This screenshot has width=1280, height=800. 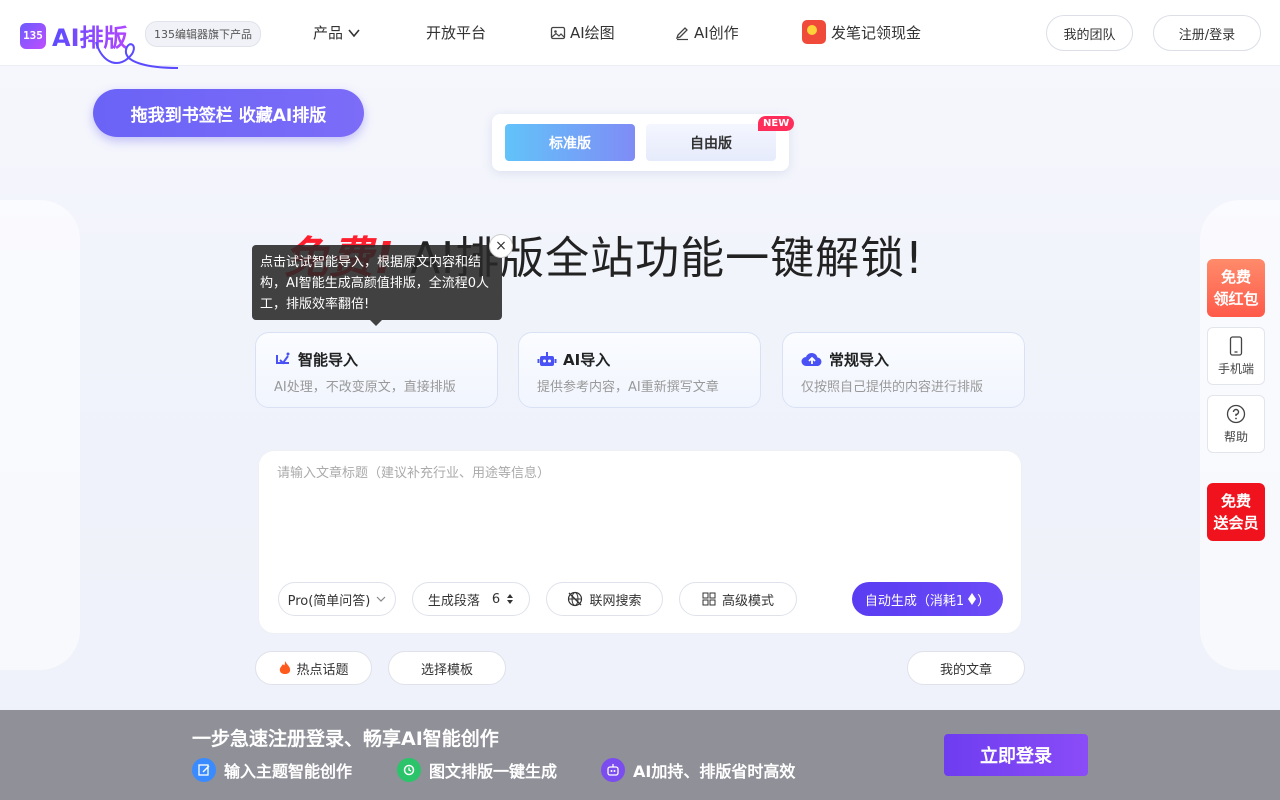 What do you see at coordinates (639, 370) in the screenshot?
I see `card-ai-import: AI导入 提供参考内容，AI重新撰写文章` at bounding box center [639, 370].